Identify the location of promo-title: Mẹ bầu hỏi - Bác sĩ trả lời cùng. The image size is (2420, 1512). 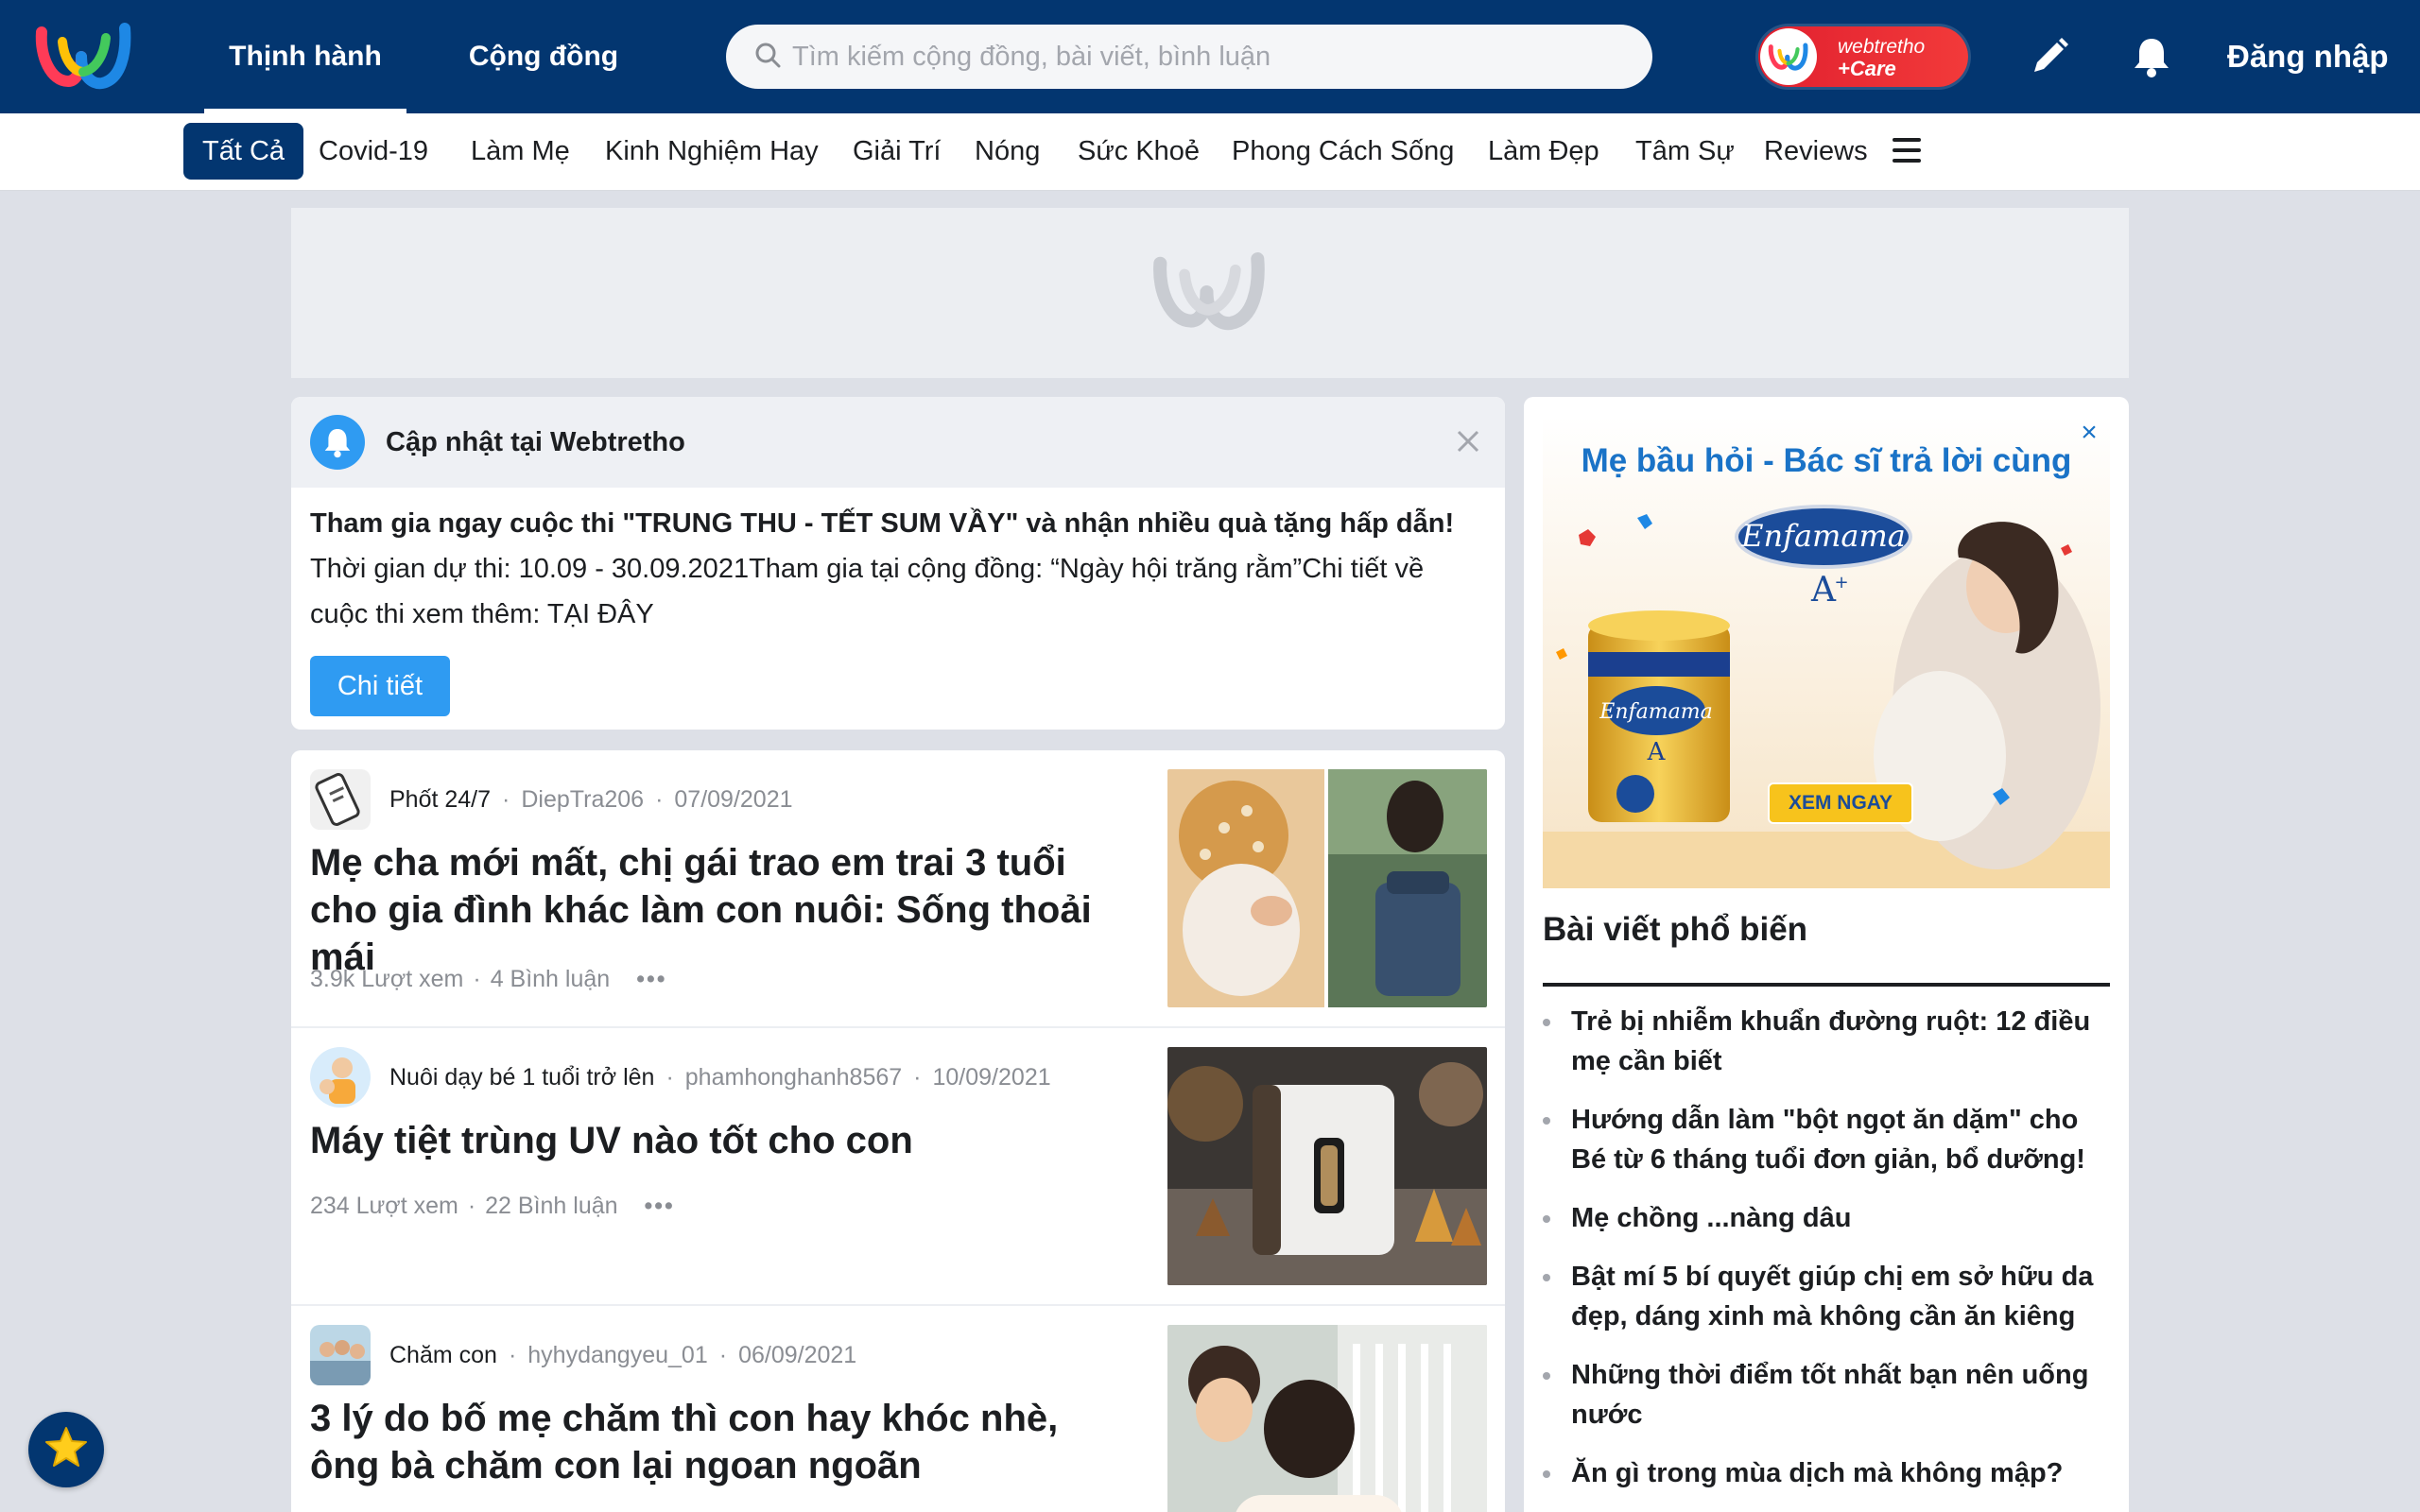
(1826, 460).